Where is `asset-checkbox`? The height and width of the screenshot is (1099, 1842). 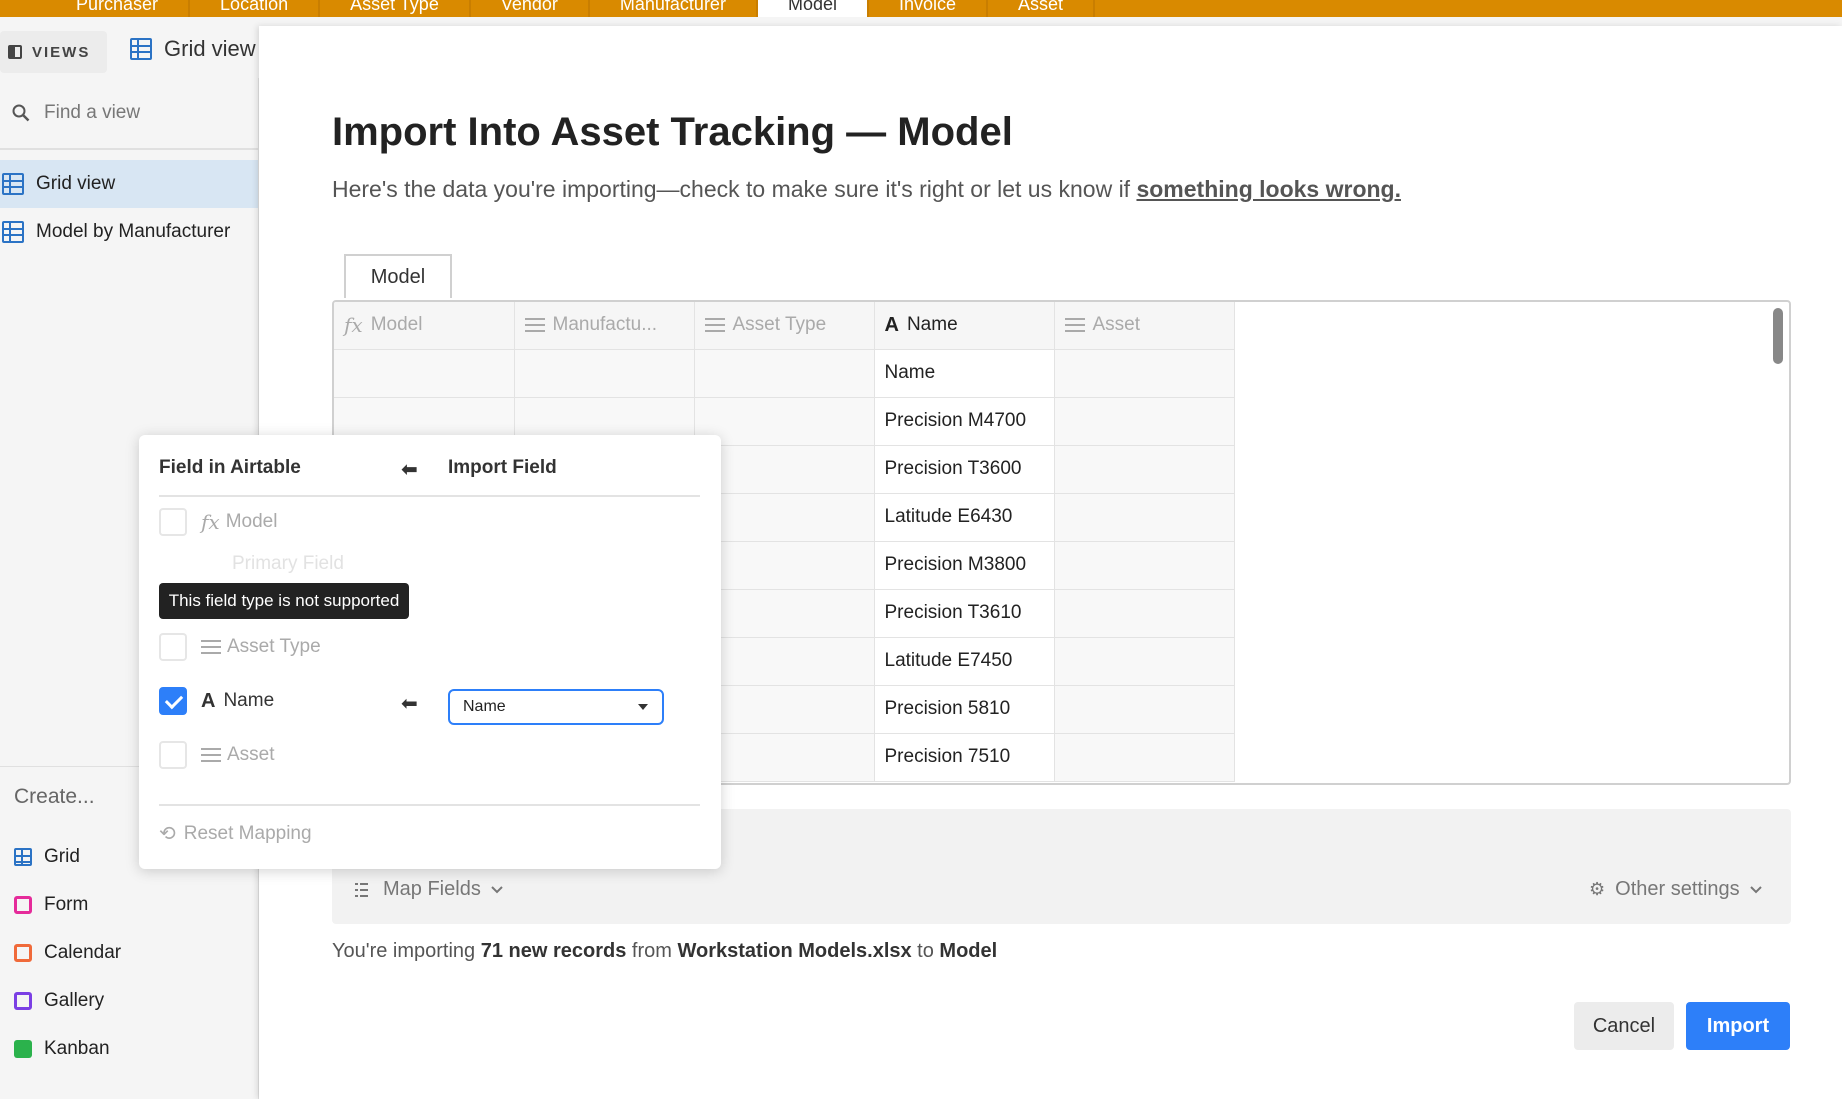
asset-checkbox is located at coordinates (173, 755).